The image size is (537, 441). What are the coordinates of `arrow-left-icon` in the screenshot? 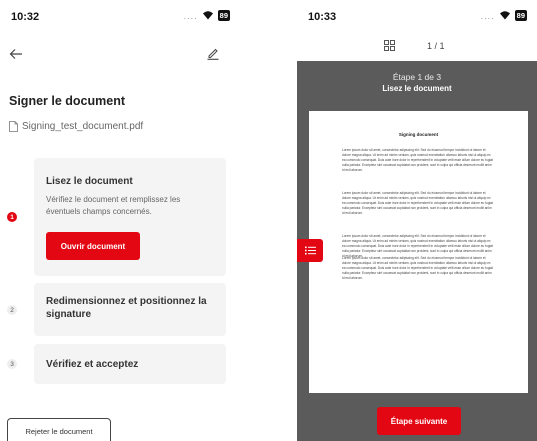 It's located at (16, 54).